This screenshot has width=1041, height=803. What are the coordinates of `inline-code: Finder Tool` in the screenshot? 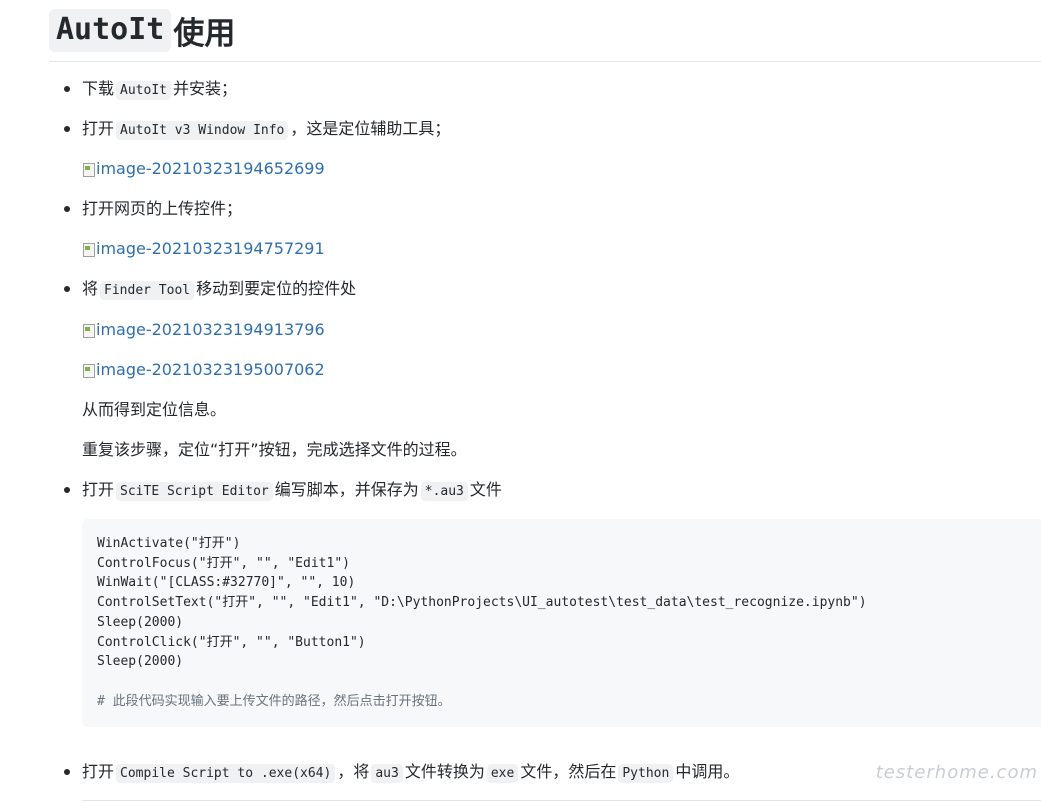 It's located at (147, 290).